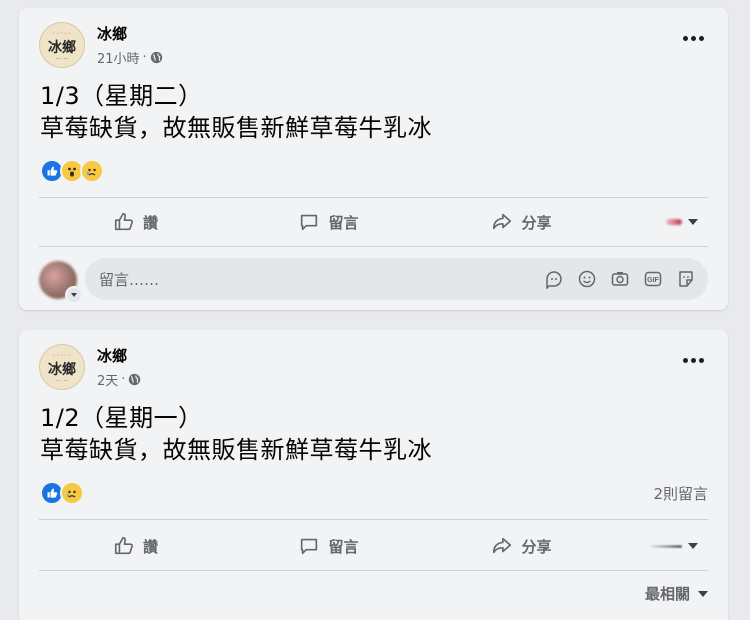 The image size is (750, 620). What do you see at coordinates (587, 279) in the screenshot?
I see `emoji-icon` at bounding box center [587, 279].